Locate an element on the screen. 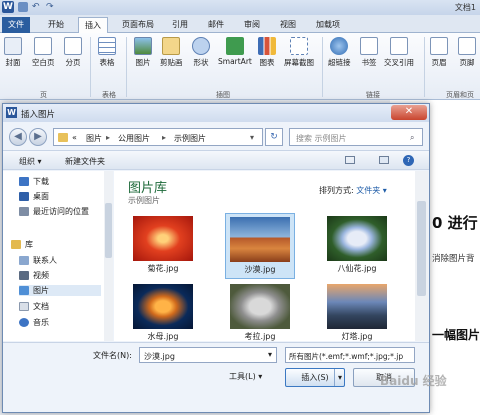 Image resolution: width=480 pixels, height=415 pixels. nav-pane-scrollbar is located at coordinates (108, 256).